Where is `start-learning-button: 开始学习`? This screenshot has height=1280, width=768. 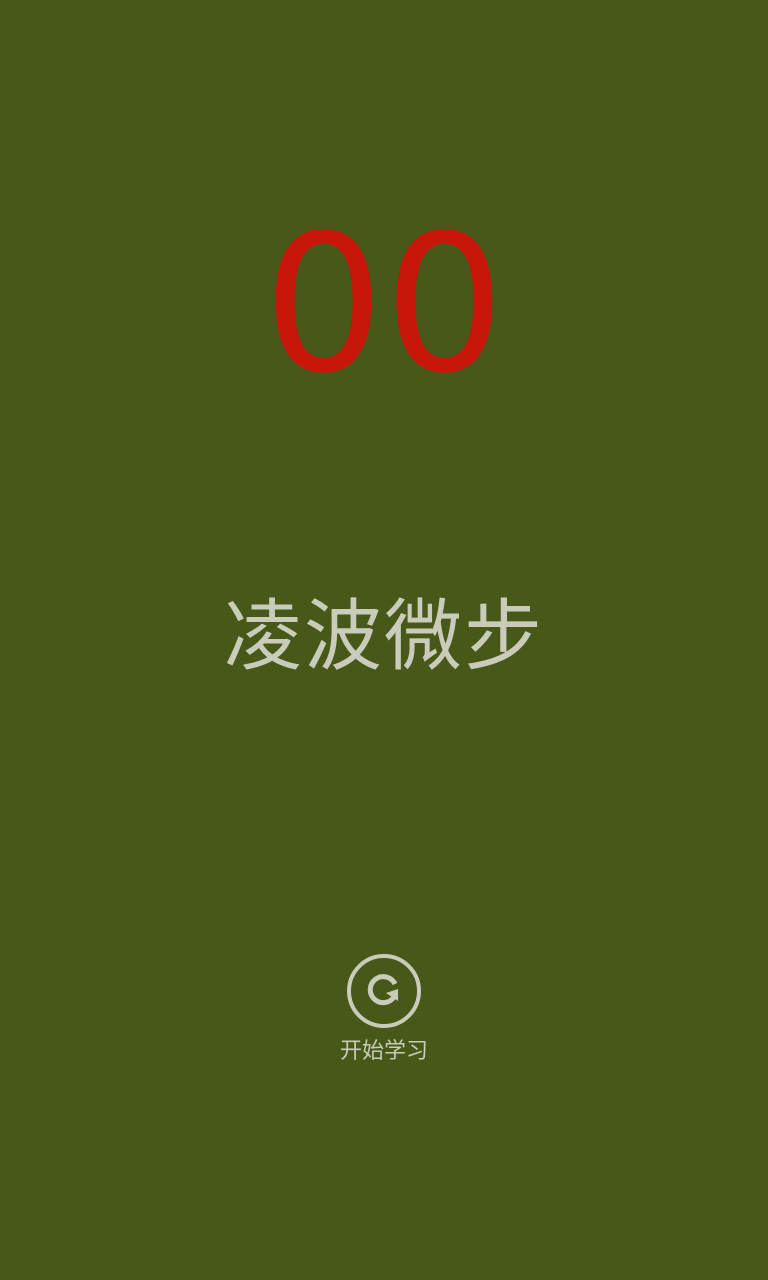
start-learning-button: 开始学习 is located at coordinates (384, 1012).